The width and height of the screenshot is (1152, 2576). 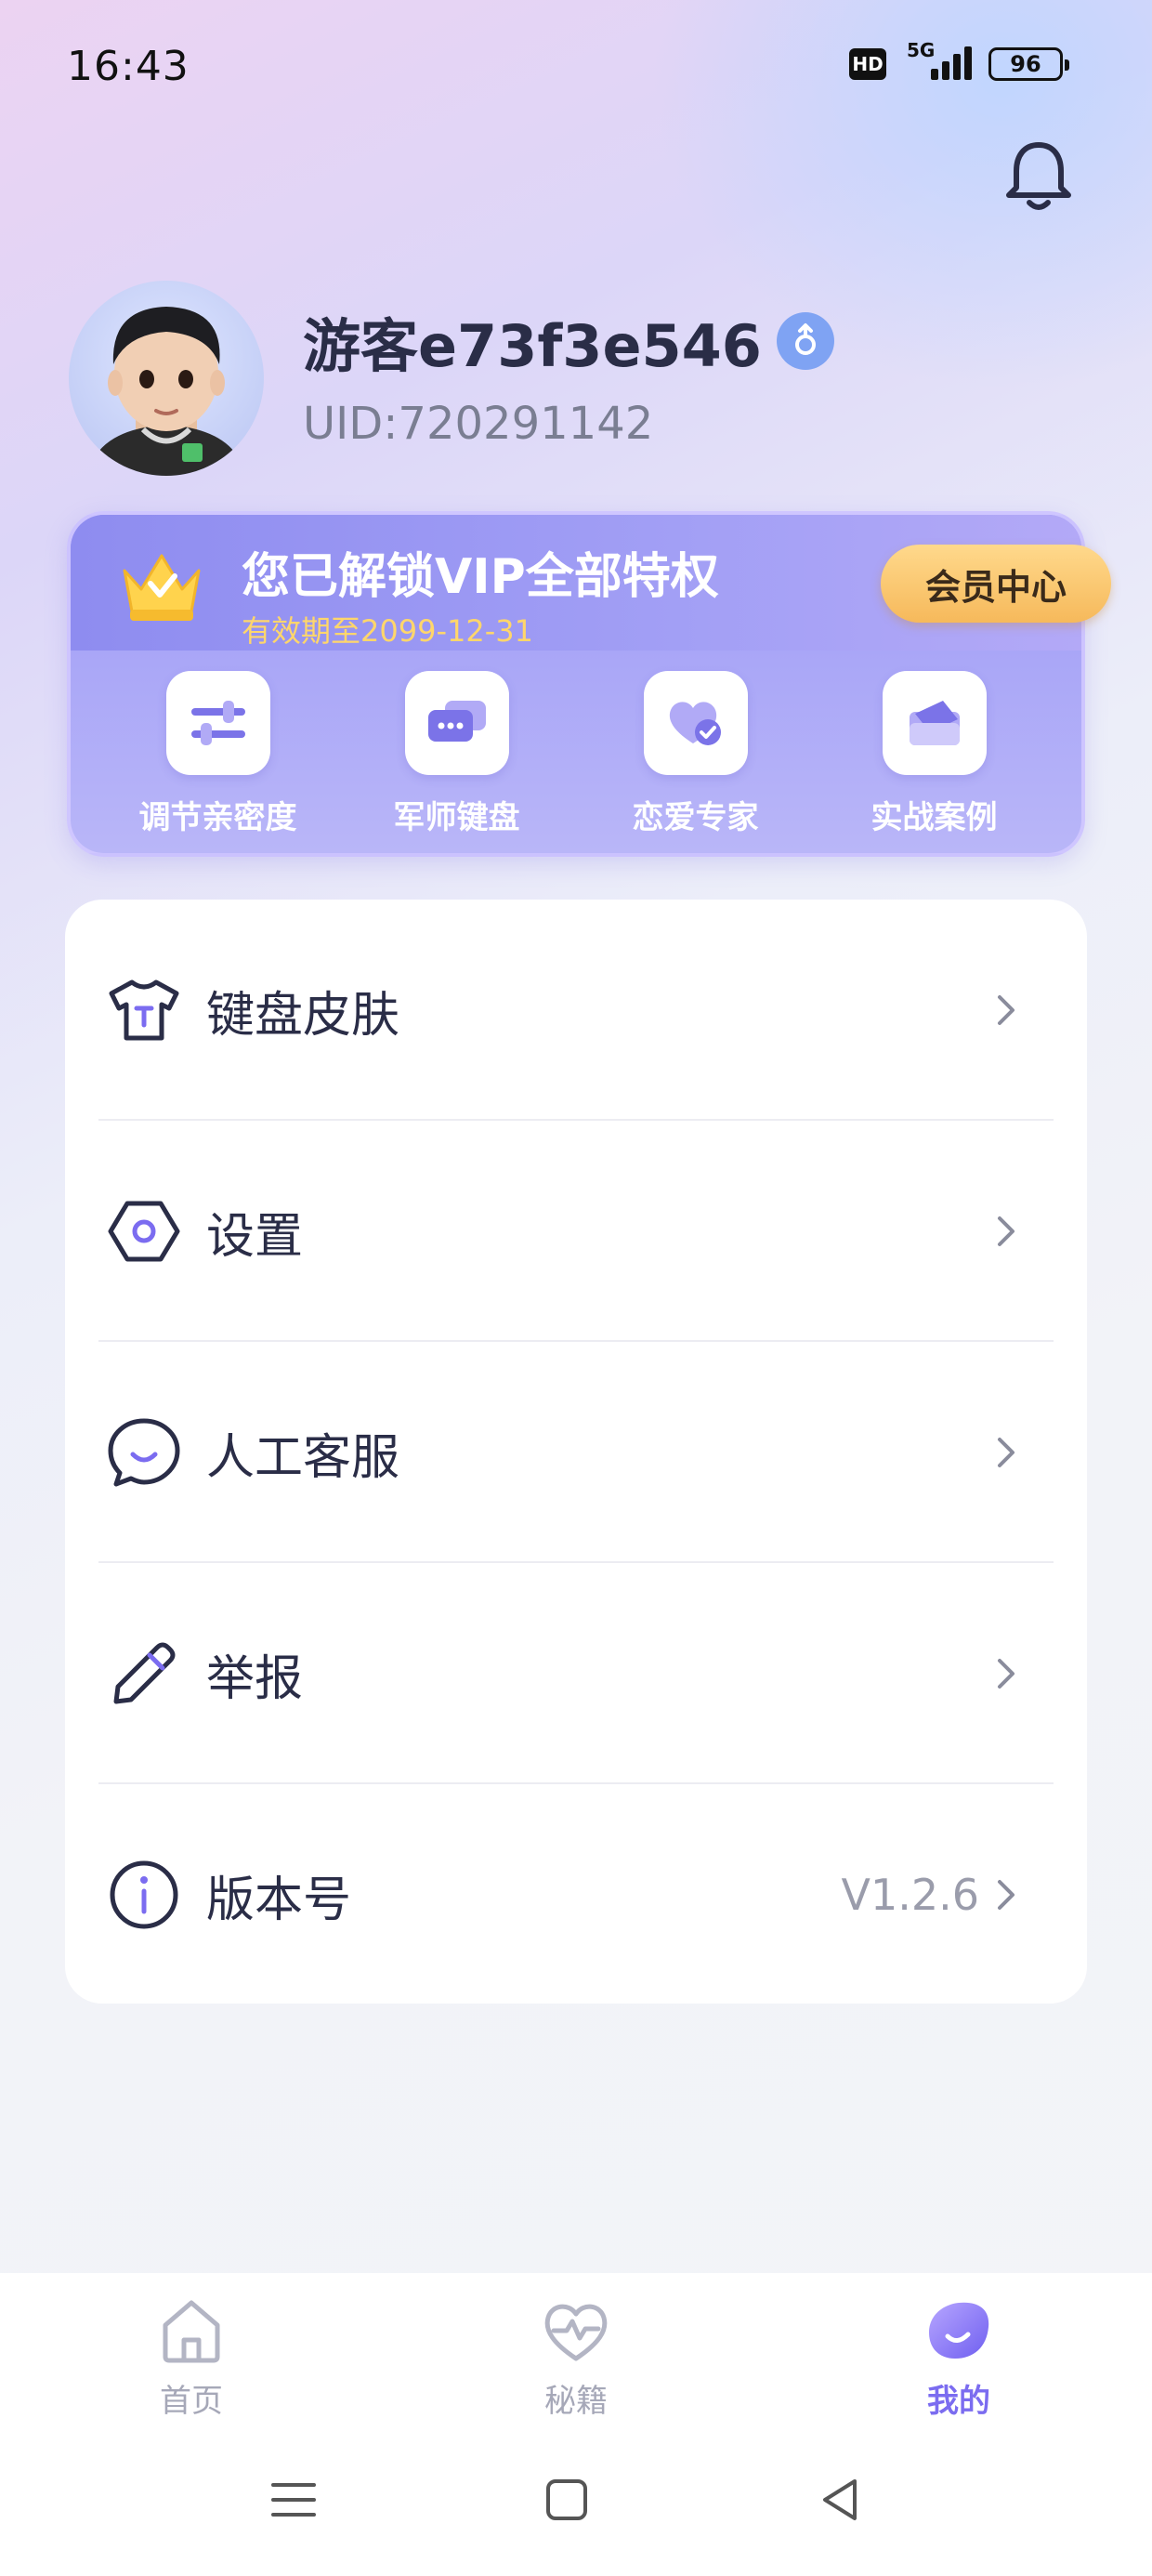 What do you see at coordinates (255, 1236) in the screenshot?
I see `menu-item-label: 设置` at bounding box center [255, 1236].